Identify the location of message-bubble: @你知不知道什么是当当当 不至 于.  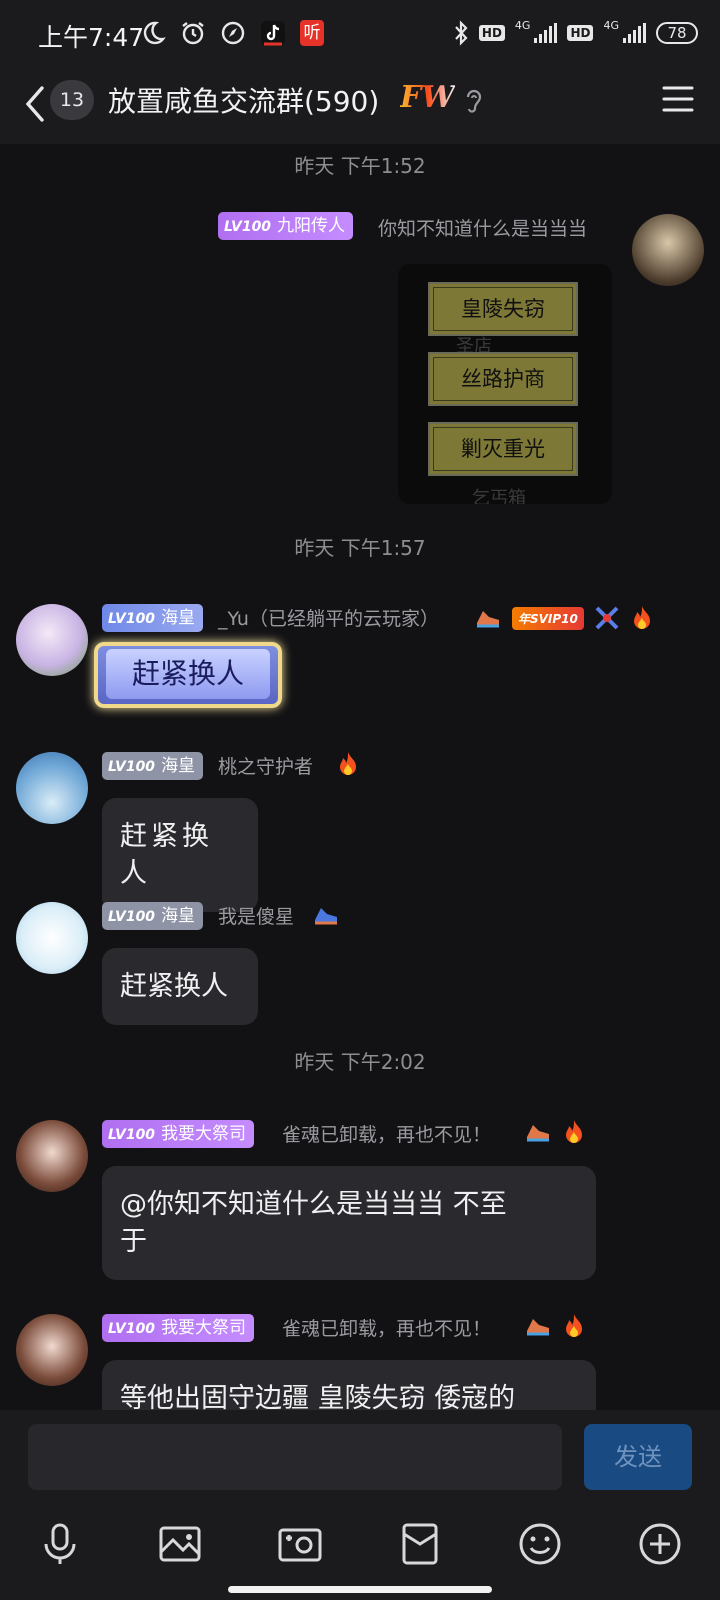
(349, 1223).